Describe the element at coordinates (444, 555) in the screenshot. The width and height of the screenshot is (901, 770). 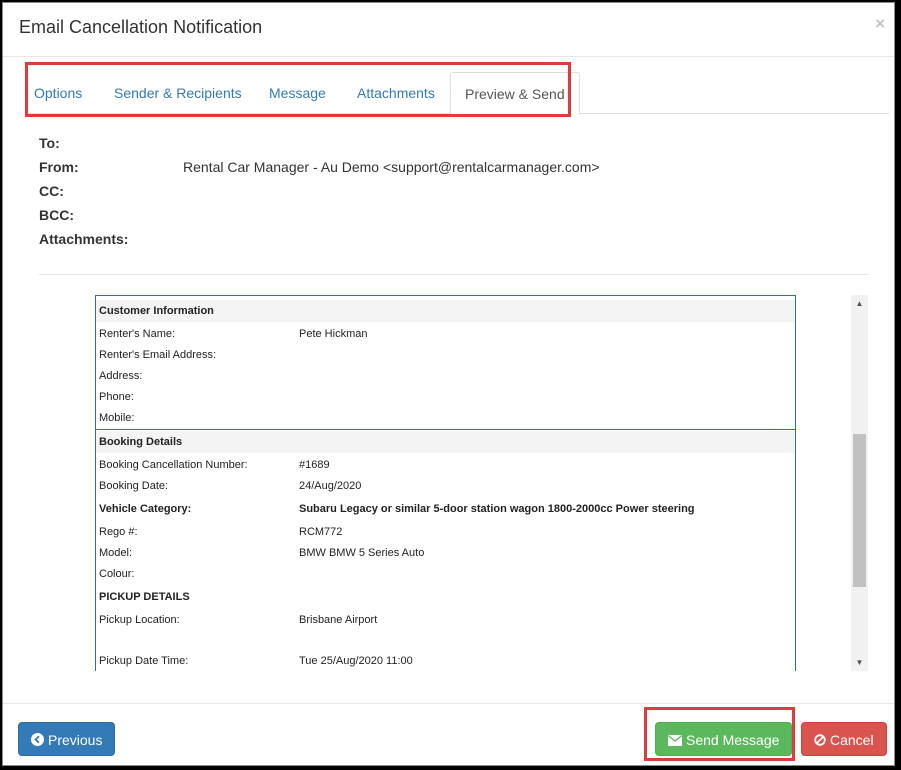
I see `list-item: Model: BMW BMW 5 Series Auto` at that location.